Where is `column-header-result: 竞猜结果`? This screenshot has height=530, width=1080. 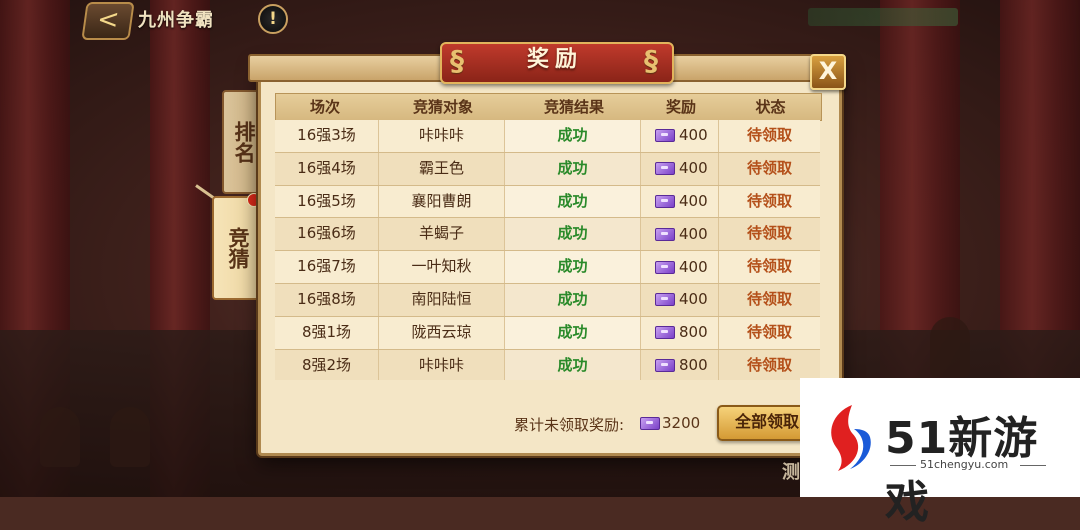 column-header-result: 竞猜结果 is located at coordinates (573, 107).